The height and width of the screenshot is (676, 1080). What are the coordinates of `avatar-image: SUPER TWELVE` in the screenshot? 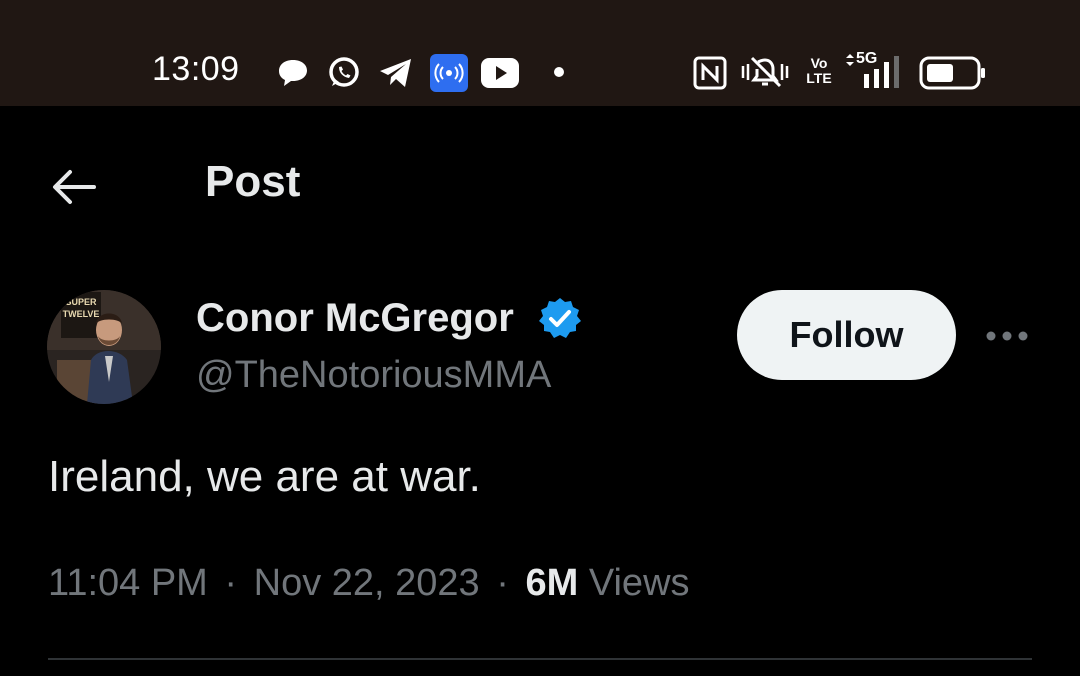 It's located at (104, 347).